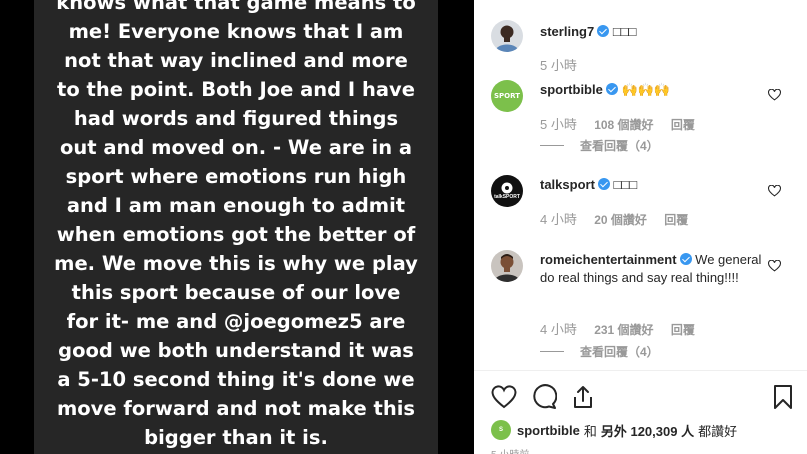  Describe the element at coordinates (625, 184) in the screenshot. I see `comment-text: □□□` at that location.